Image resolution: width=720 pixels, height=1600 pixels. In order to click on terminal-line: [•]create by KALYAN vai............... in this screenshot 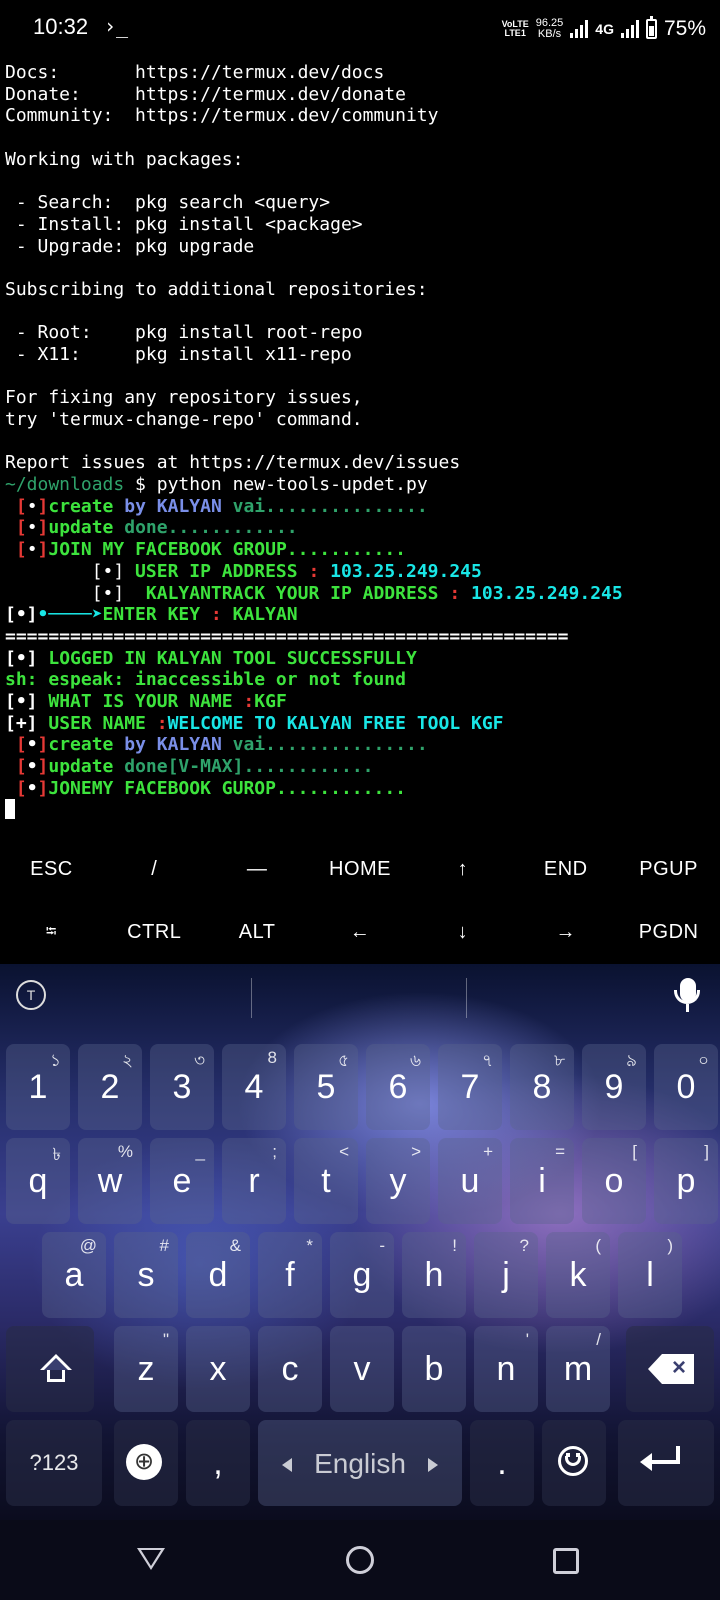, I will do `click(361, 745)`.